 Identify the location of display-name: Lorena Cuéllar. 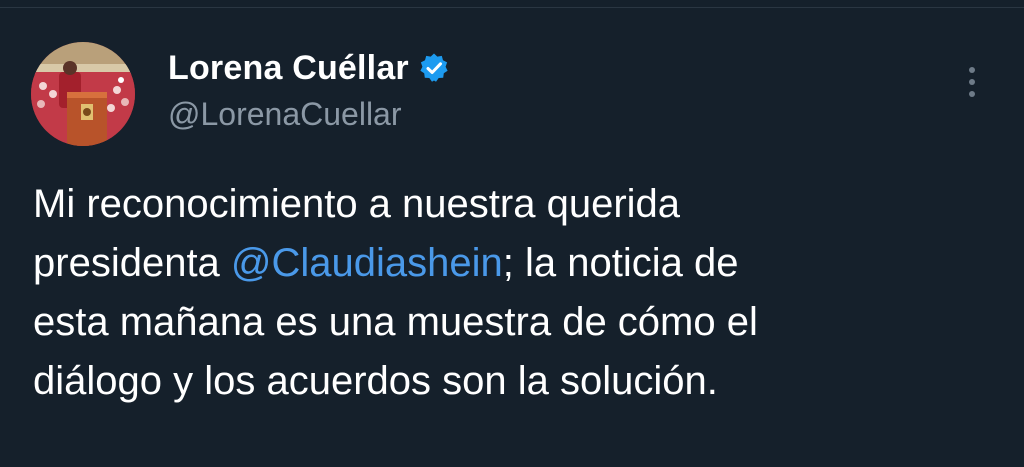
(288, 68).